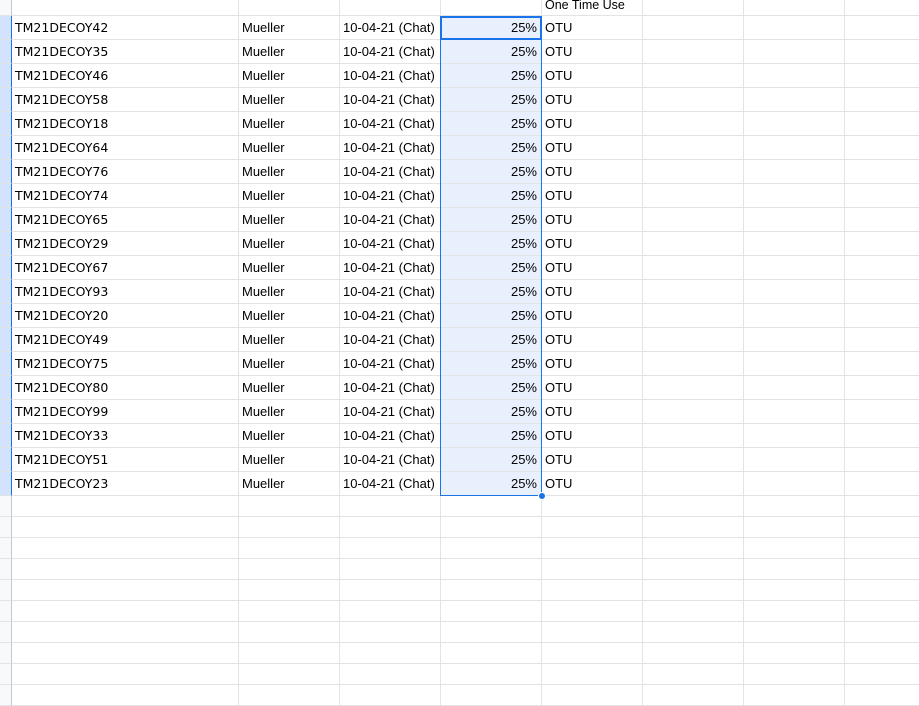  What do you see at coordinates (125, 292) in the screenshot?
I see `cell-code: TM21DECOY93` at bounding box center [125, 292].